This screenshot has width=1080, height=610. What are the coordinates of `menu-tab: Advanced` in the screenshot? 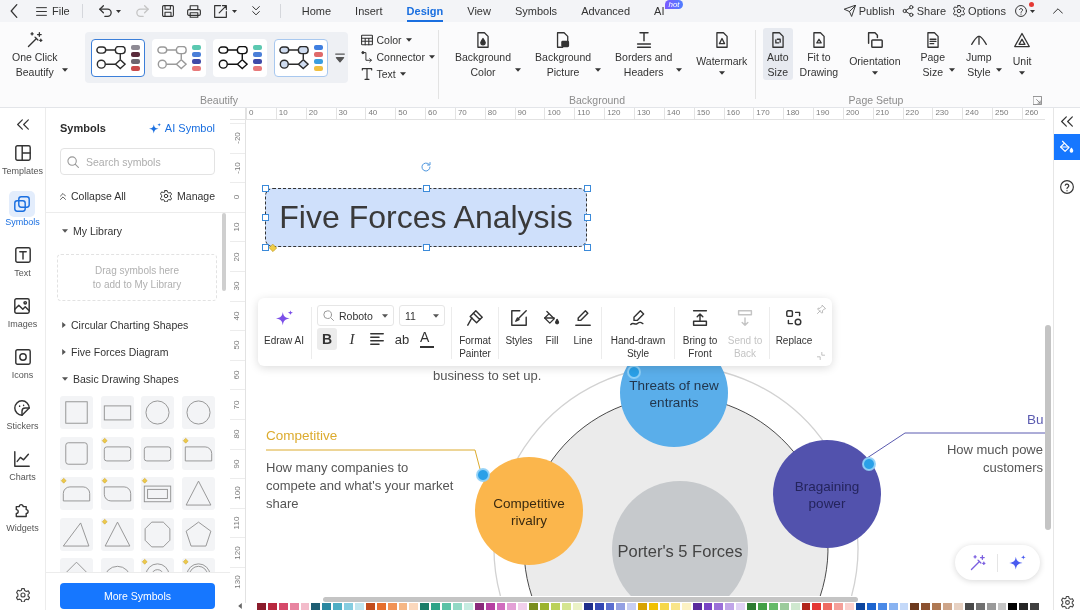 It's located at (606, 11).